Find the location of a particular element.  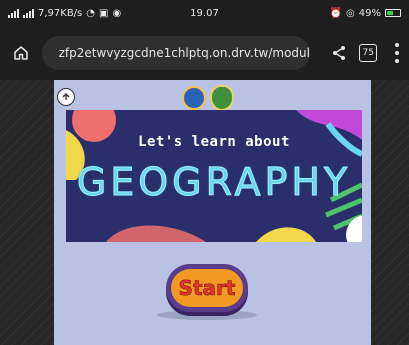

more-menu-button is located at coordinates (397, 53).